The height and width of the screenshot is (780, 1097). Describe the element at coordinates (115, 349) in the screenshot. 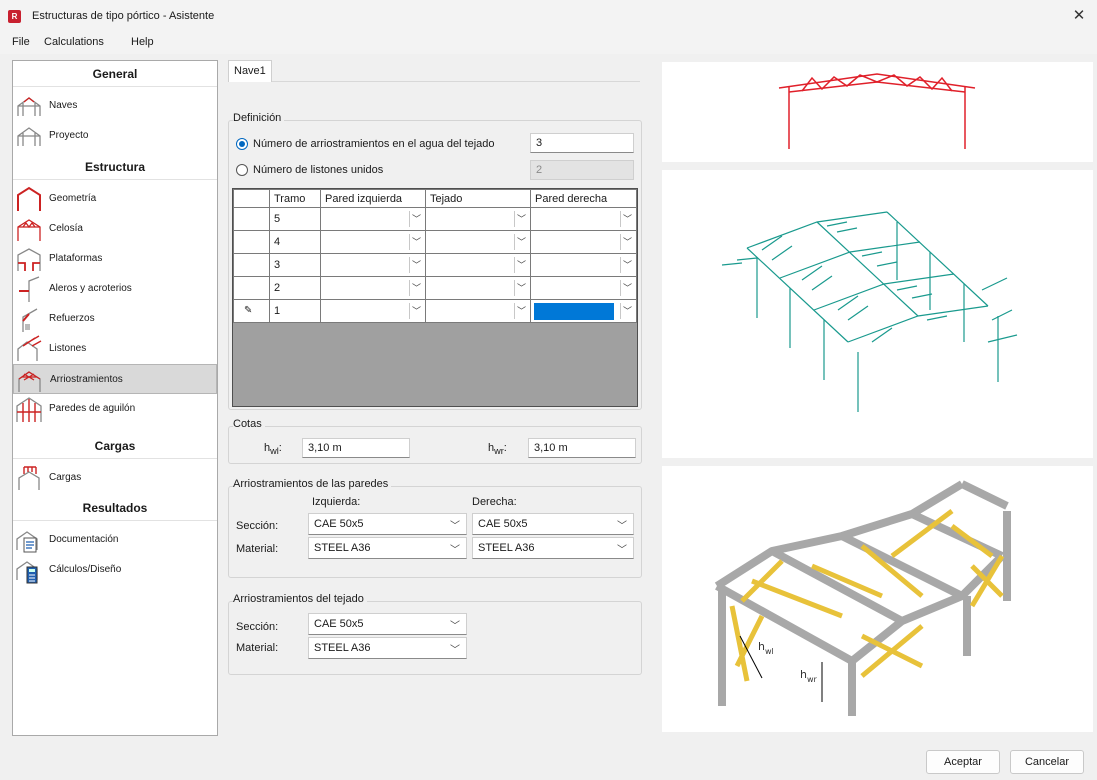

I see `sidebar-item-listones: Listones` at that location.